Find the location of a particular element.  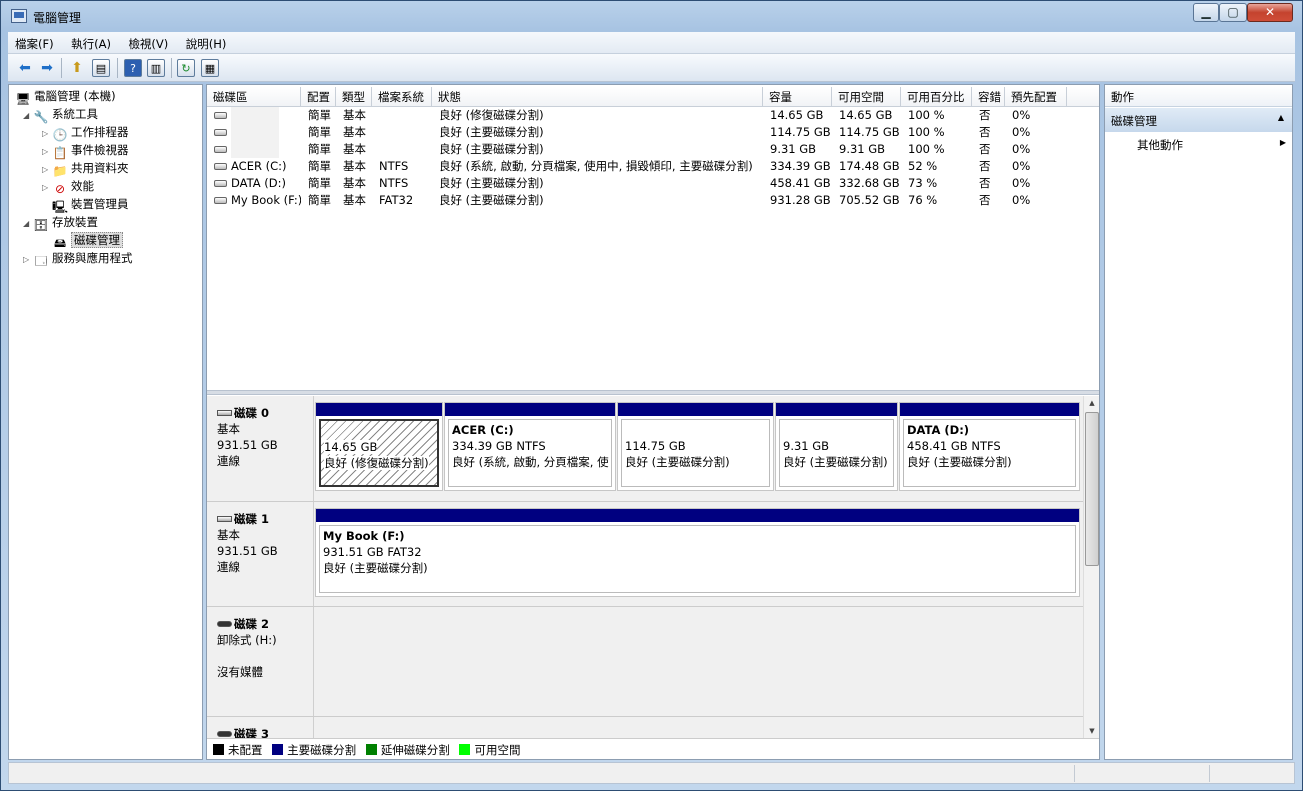

minimize-button: ▁ is located at coordinates (1206, 12).